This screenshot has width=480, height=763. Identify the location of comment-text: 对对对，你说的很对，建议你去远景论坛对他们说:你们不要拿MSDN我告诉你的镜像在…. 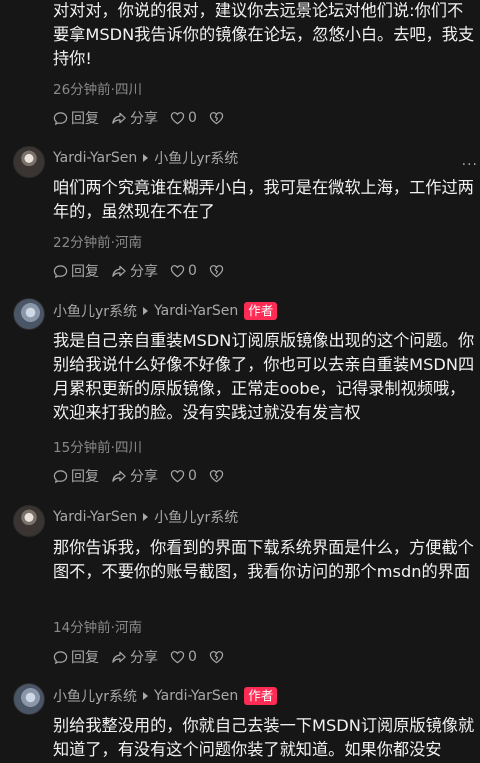
(264, 34).